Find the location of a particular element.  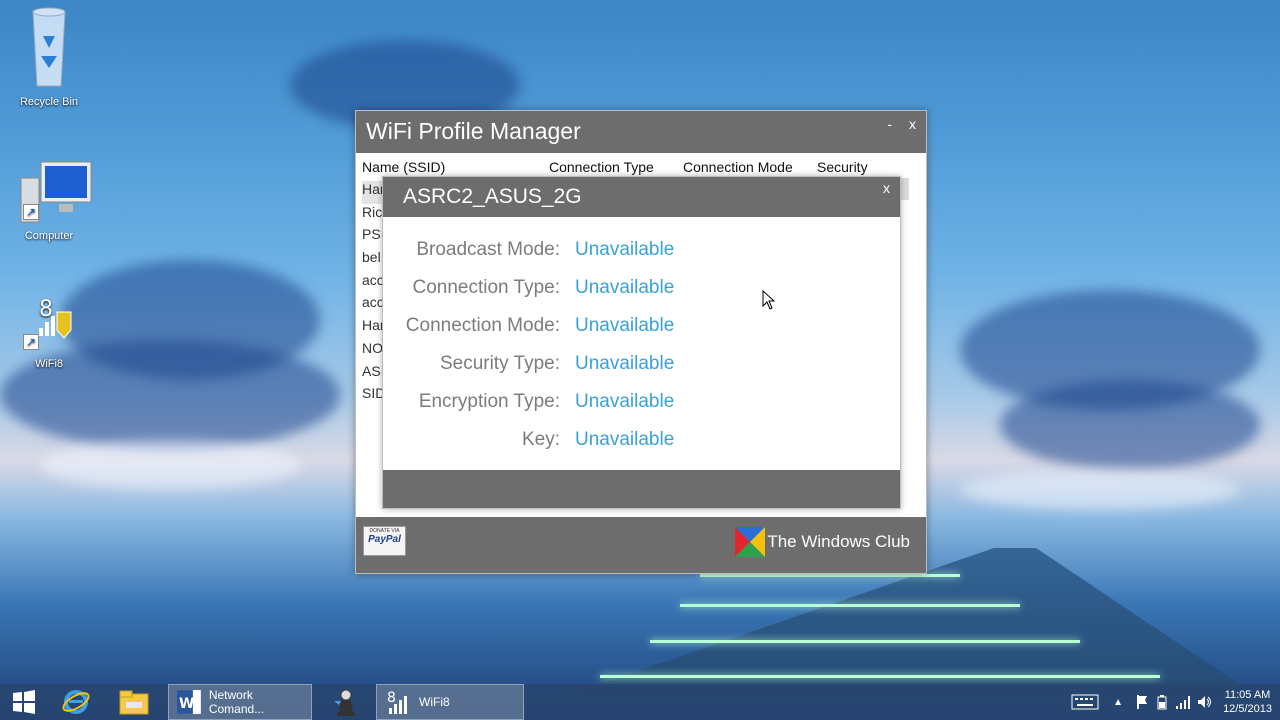

column-header-connection-type: Connection Type is located at coordinates (601, 167).